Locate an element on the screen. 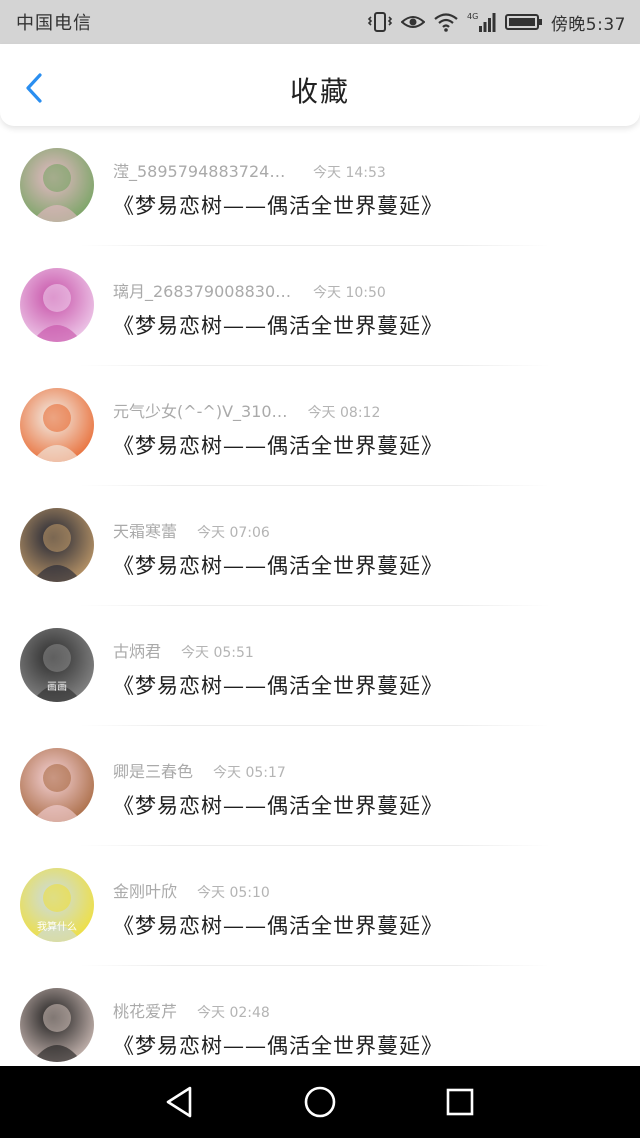 The width and height of the screenshot is (640, 1138). vibrate-icon is located at coordinates (380, 22).